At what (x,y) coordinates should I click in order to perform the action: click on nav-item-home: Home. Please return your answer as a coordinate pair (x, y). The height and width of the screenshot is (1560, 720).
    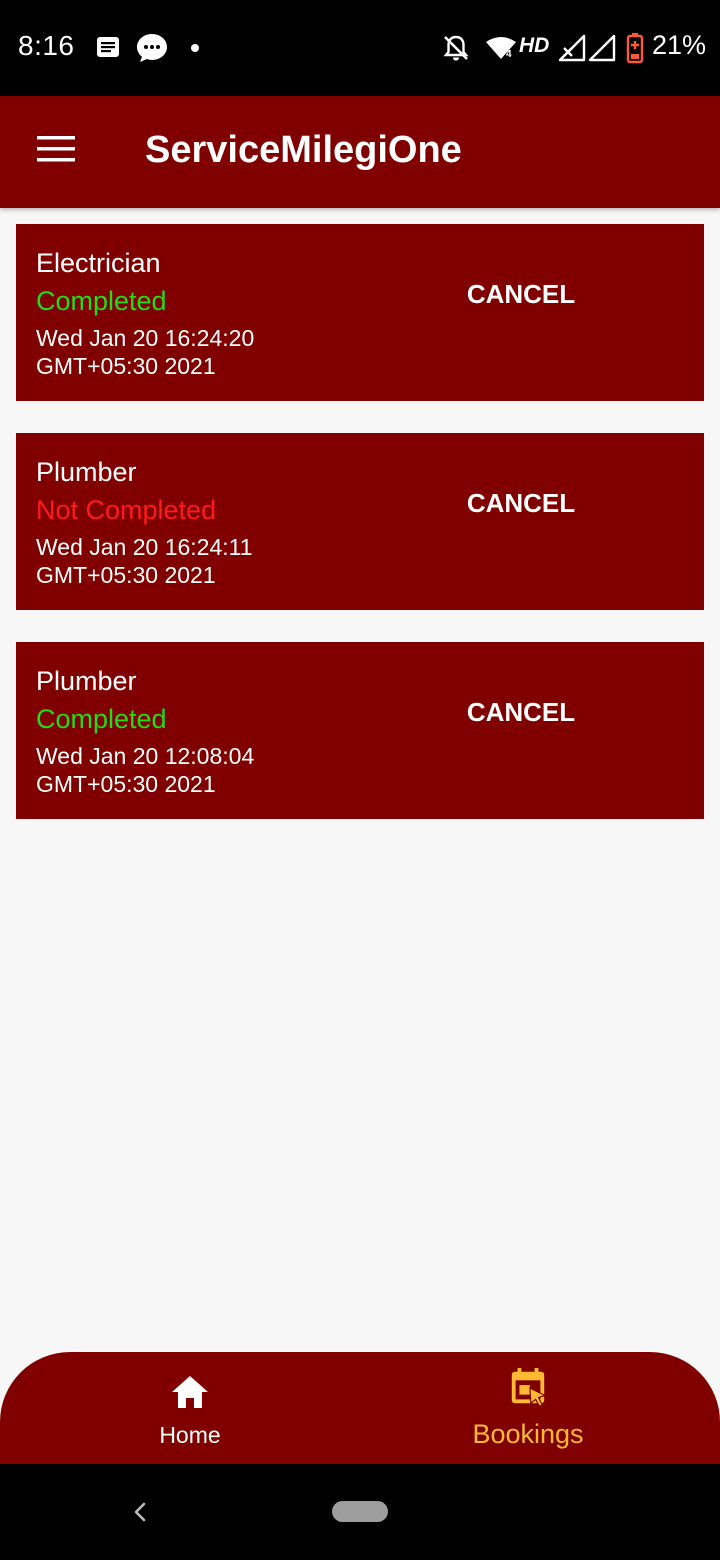
    Looking at the image, I should click on (190, 1408).